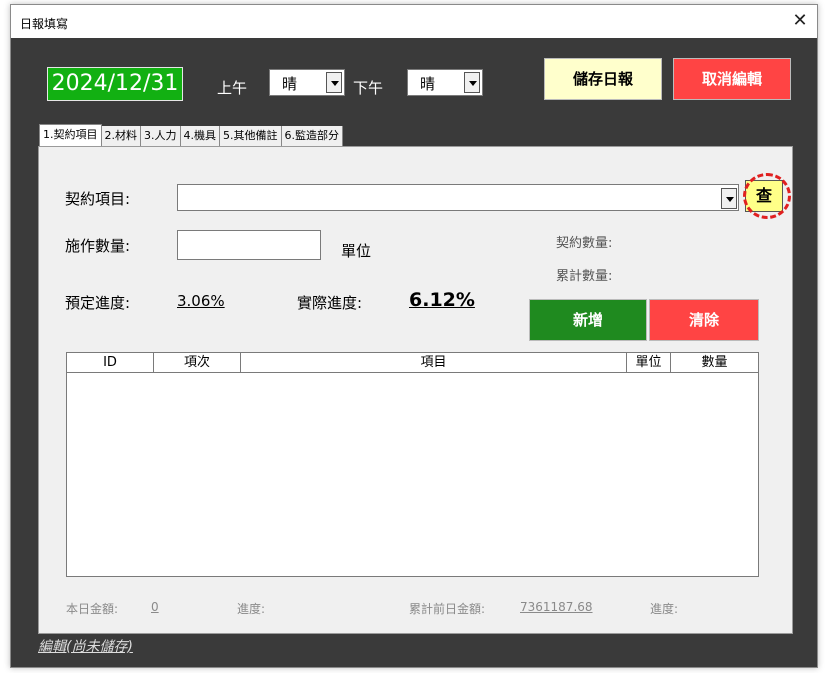  Describe the element at coordinates (356, 251) in the screenshot. I see `unit-label: 單位` at that location.